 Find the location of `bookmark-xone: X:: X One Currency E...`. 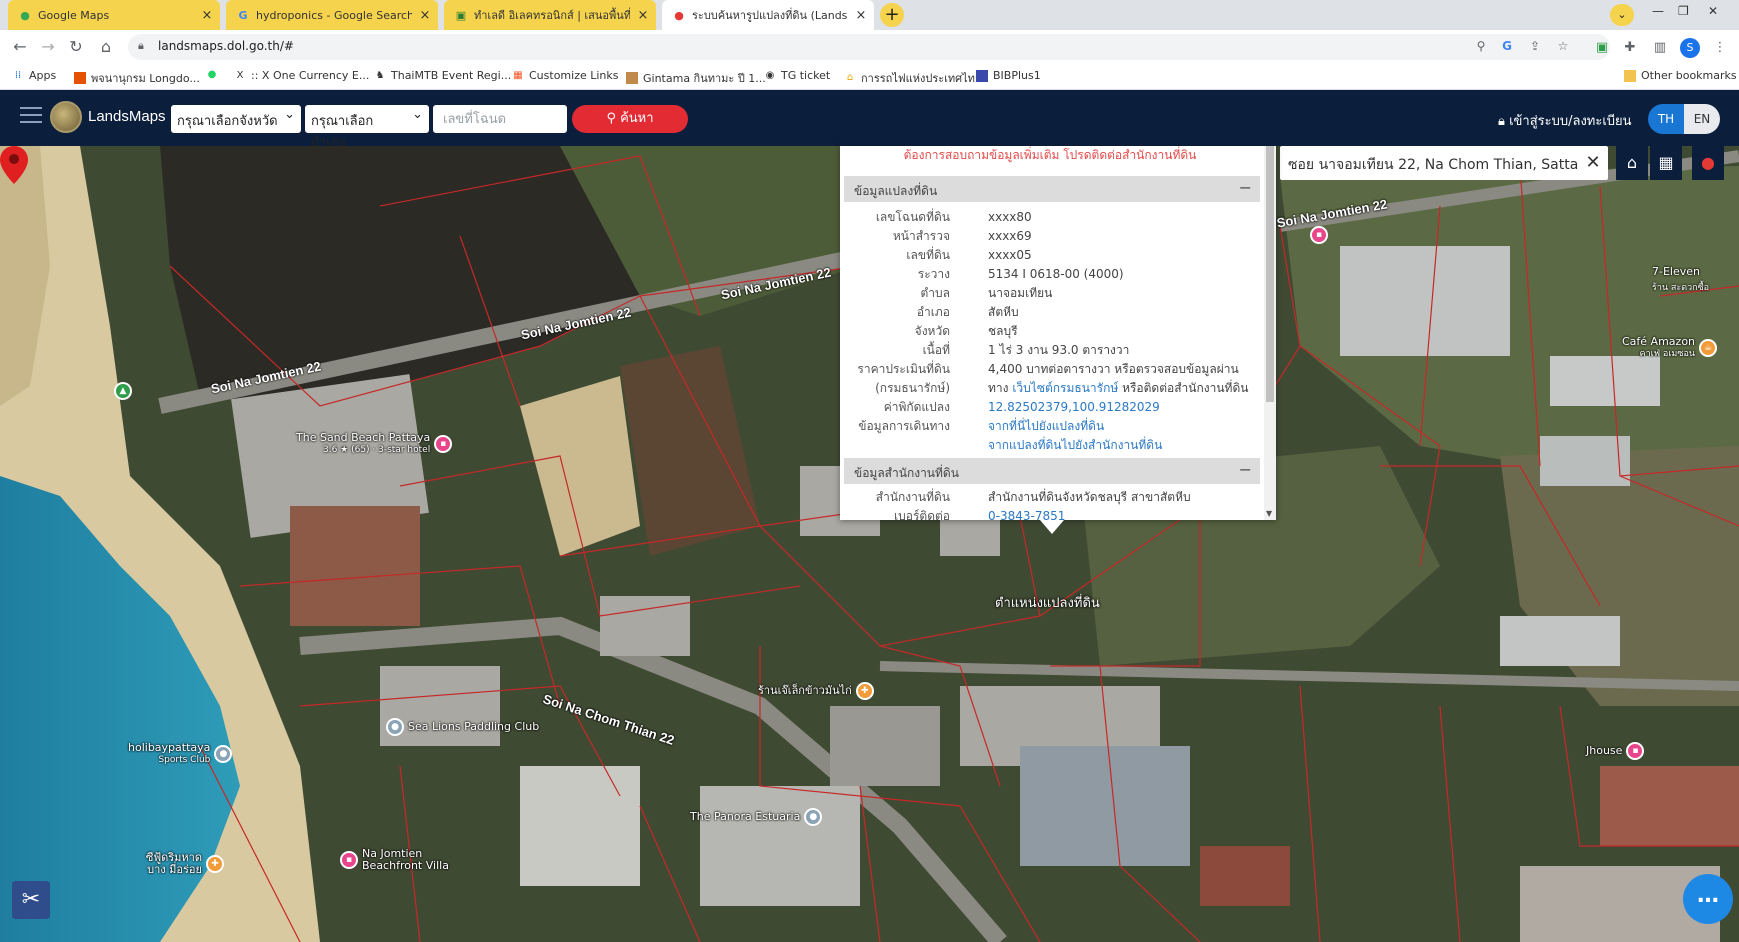

bookmark-xone: X:: X One Currency E... is located at coordinates (302, 75).